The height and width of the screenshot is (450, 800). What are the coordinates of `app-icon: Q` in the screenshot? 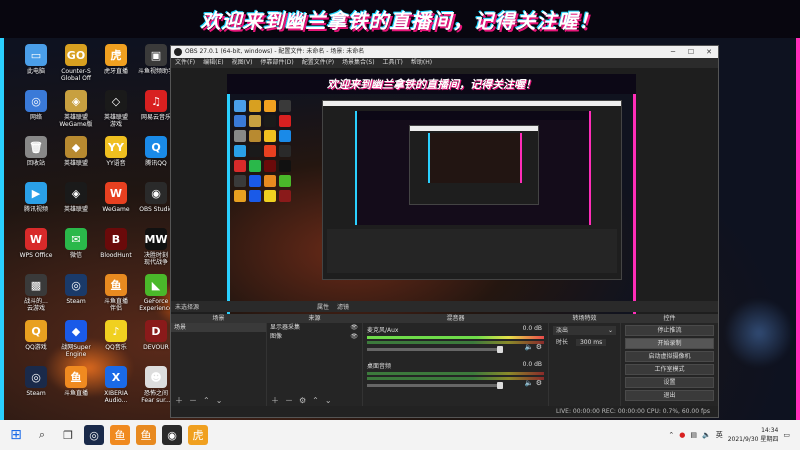 It's located at (36, 331).